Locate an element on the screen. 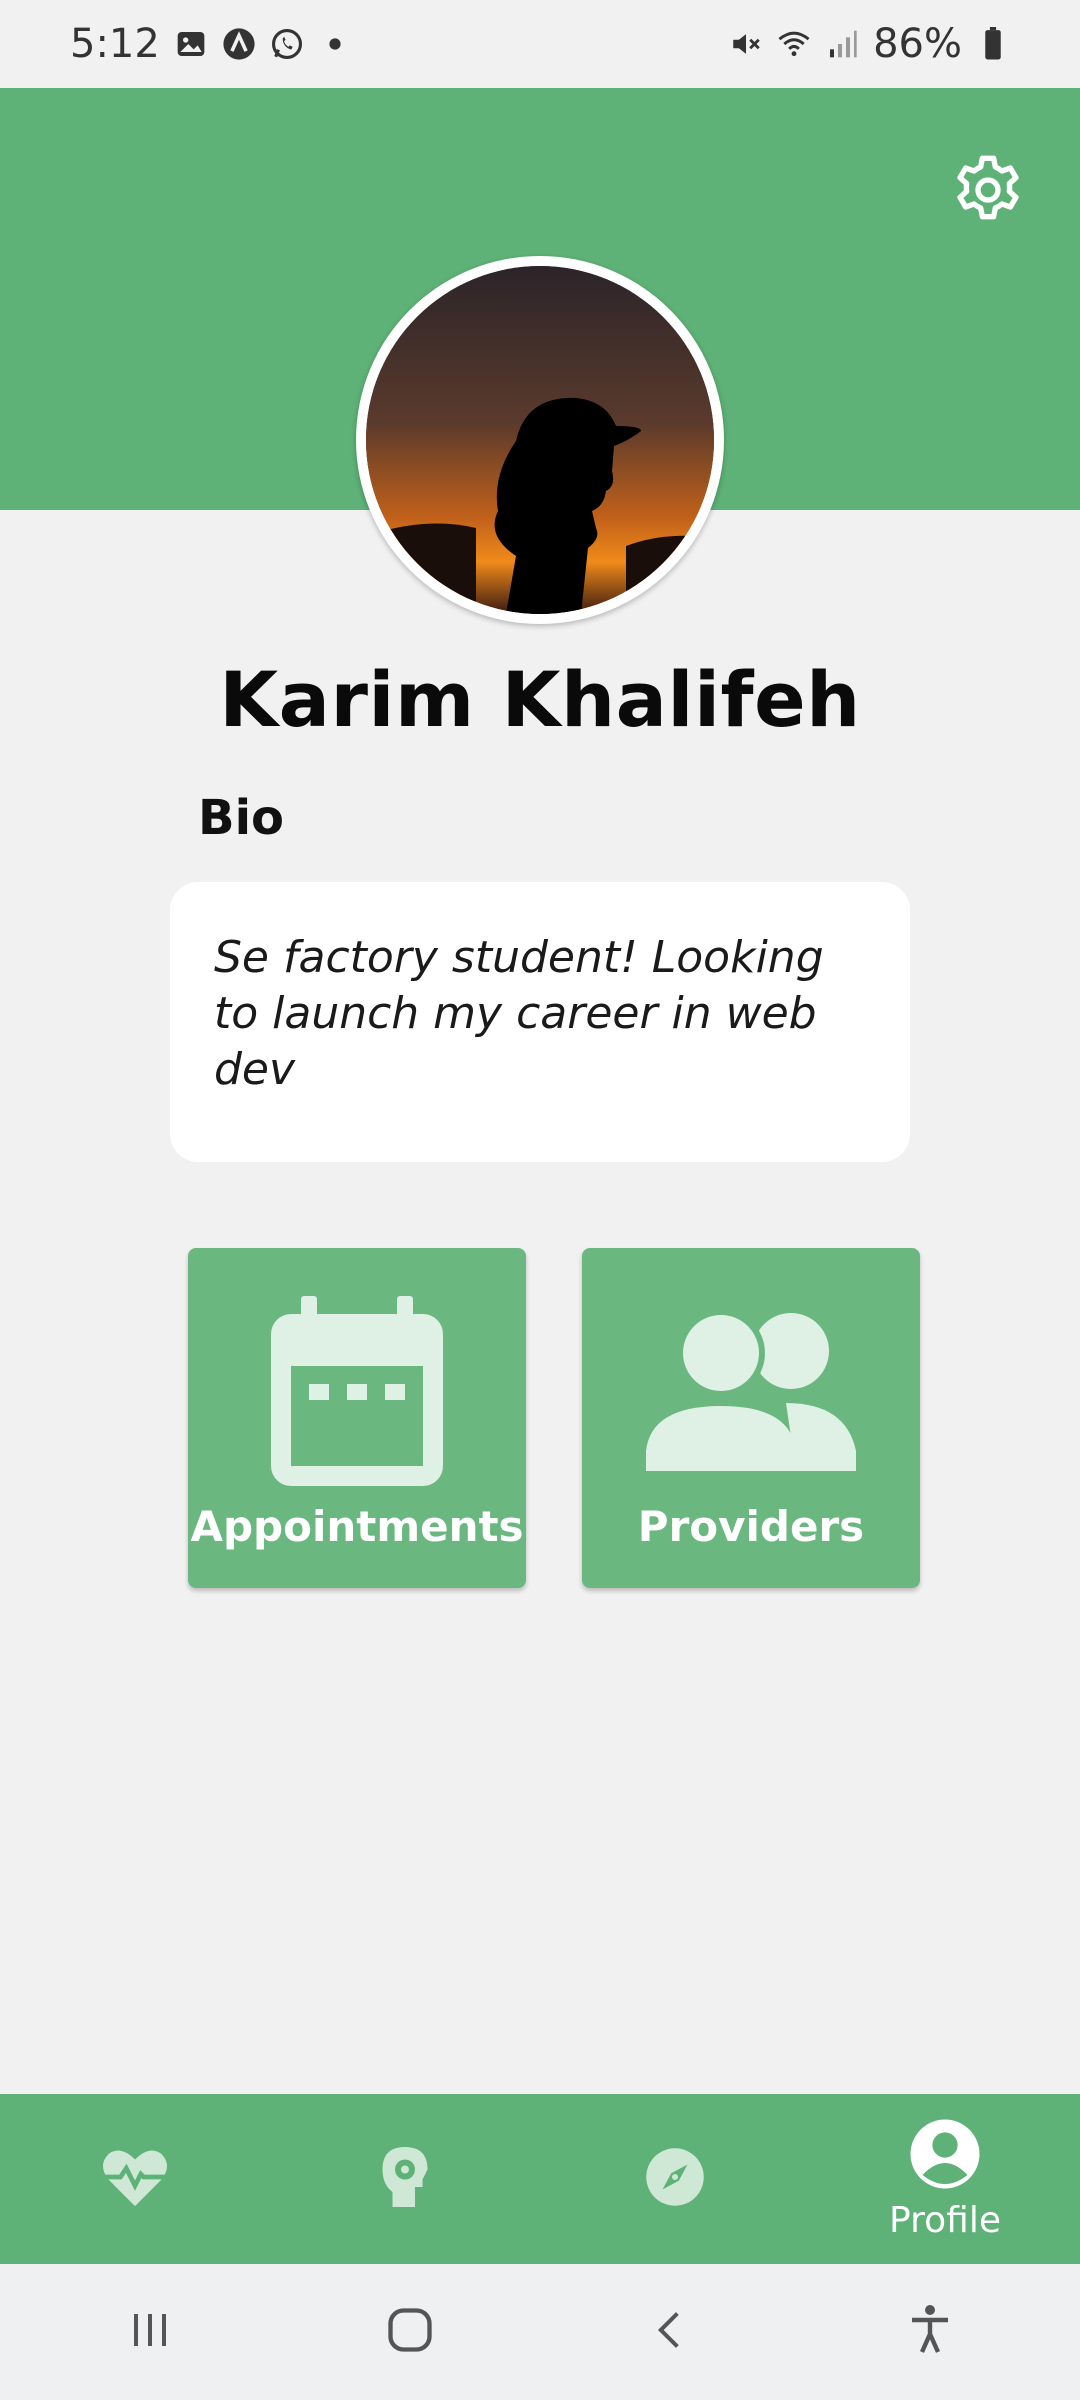  appointments-button: Appointments is located at coordinates (357, 1418).